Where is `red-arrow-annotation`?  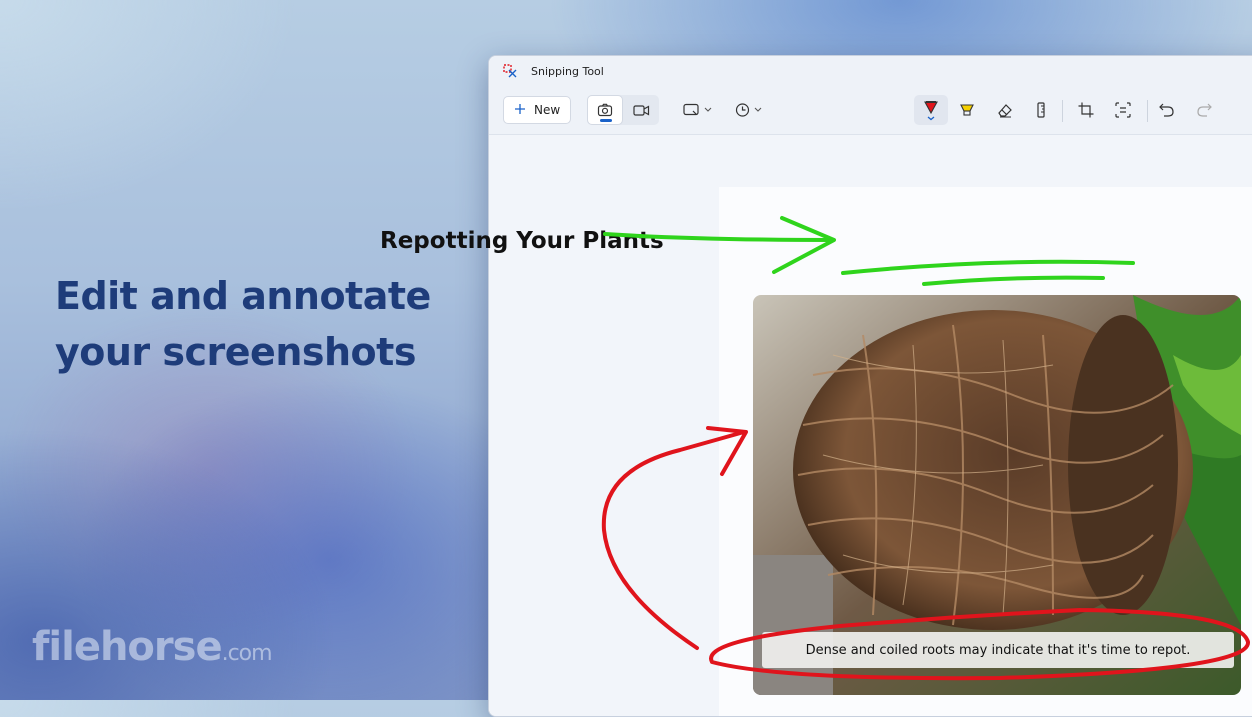 red-arrow-annotation is located at coordinates (674, 538).